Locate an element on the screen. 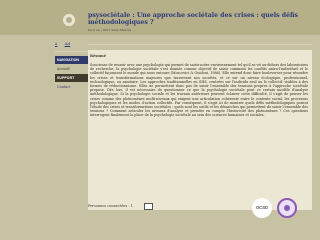  sidebar-link-a: à is located at coordinates (56, 43).